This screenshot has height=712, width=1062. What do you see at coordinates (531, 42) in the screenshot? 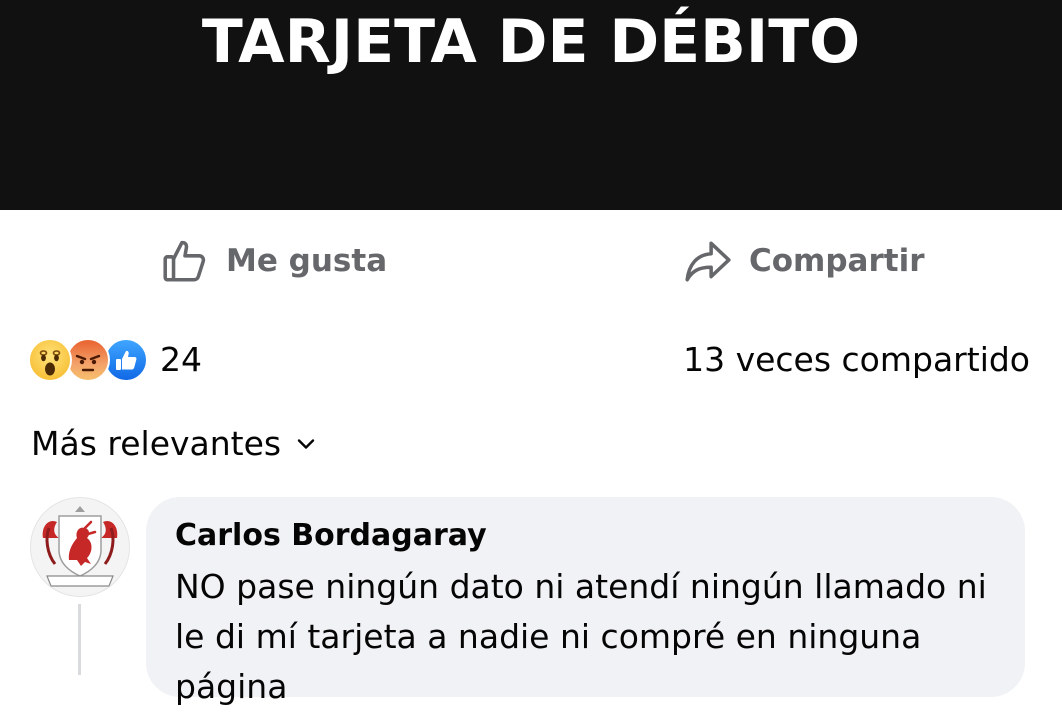
I see `post-image-title: TARJETA DE DÉBITO` at bounding box center [531, 42].